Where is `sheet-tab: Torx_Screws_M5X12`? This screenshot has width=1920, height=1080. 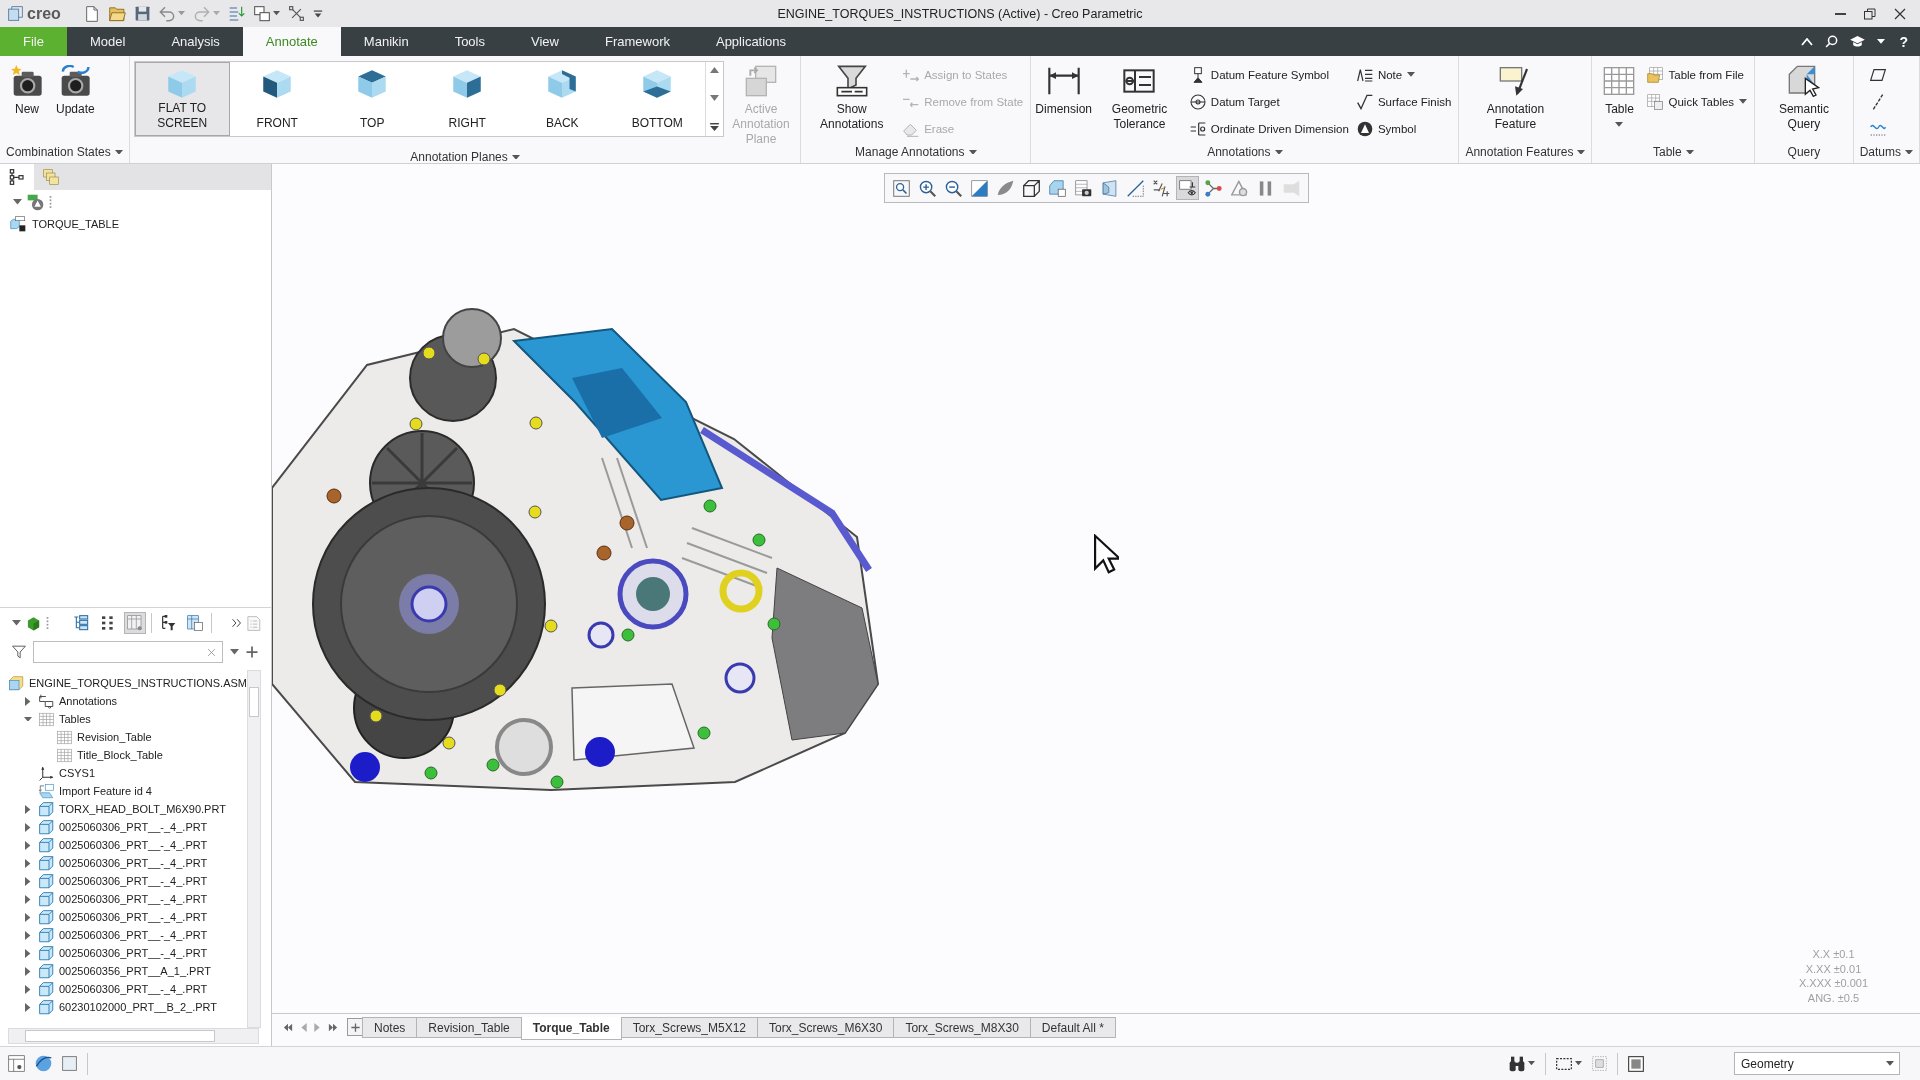 sheet-tab: Torx_Screws_M5X12 is located at coordinates (689, 1027).